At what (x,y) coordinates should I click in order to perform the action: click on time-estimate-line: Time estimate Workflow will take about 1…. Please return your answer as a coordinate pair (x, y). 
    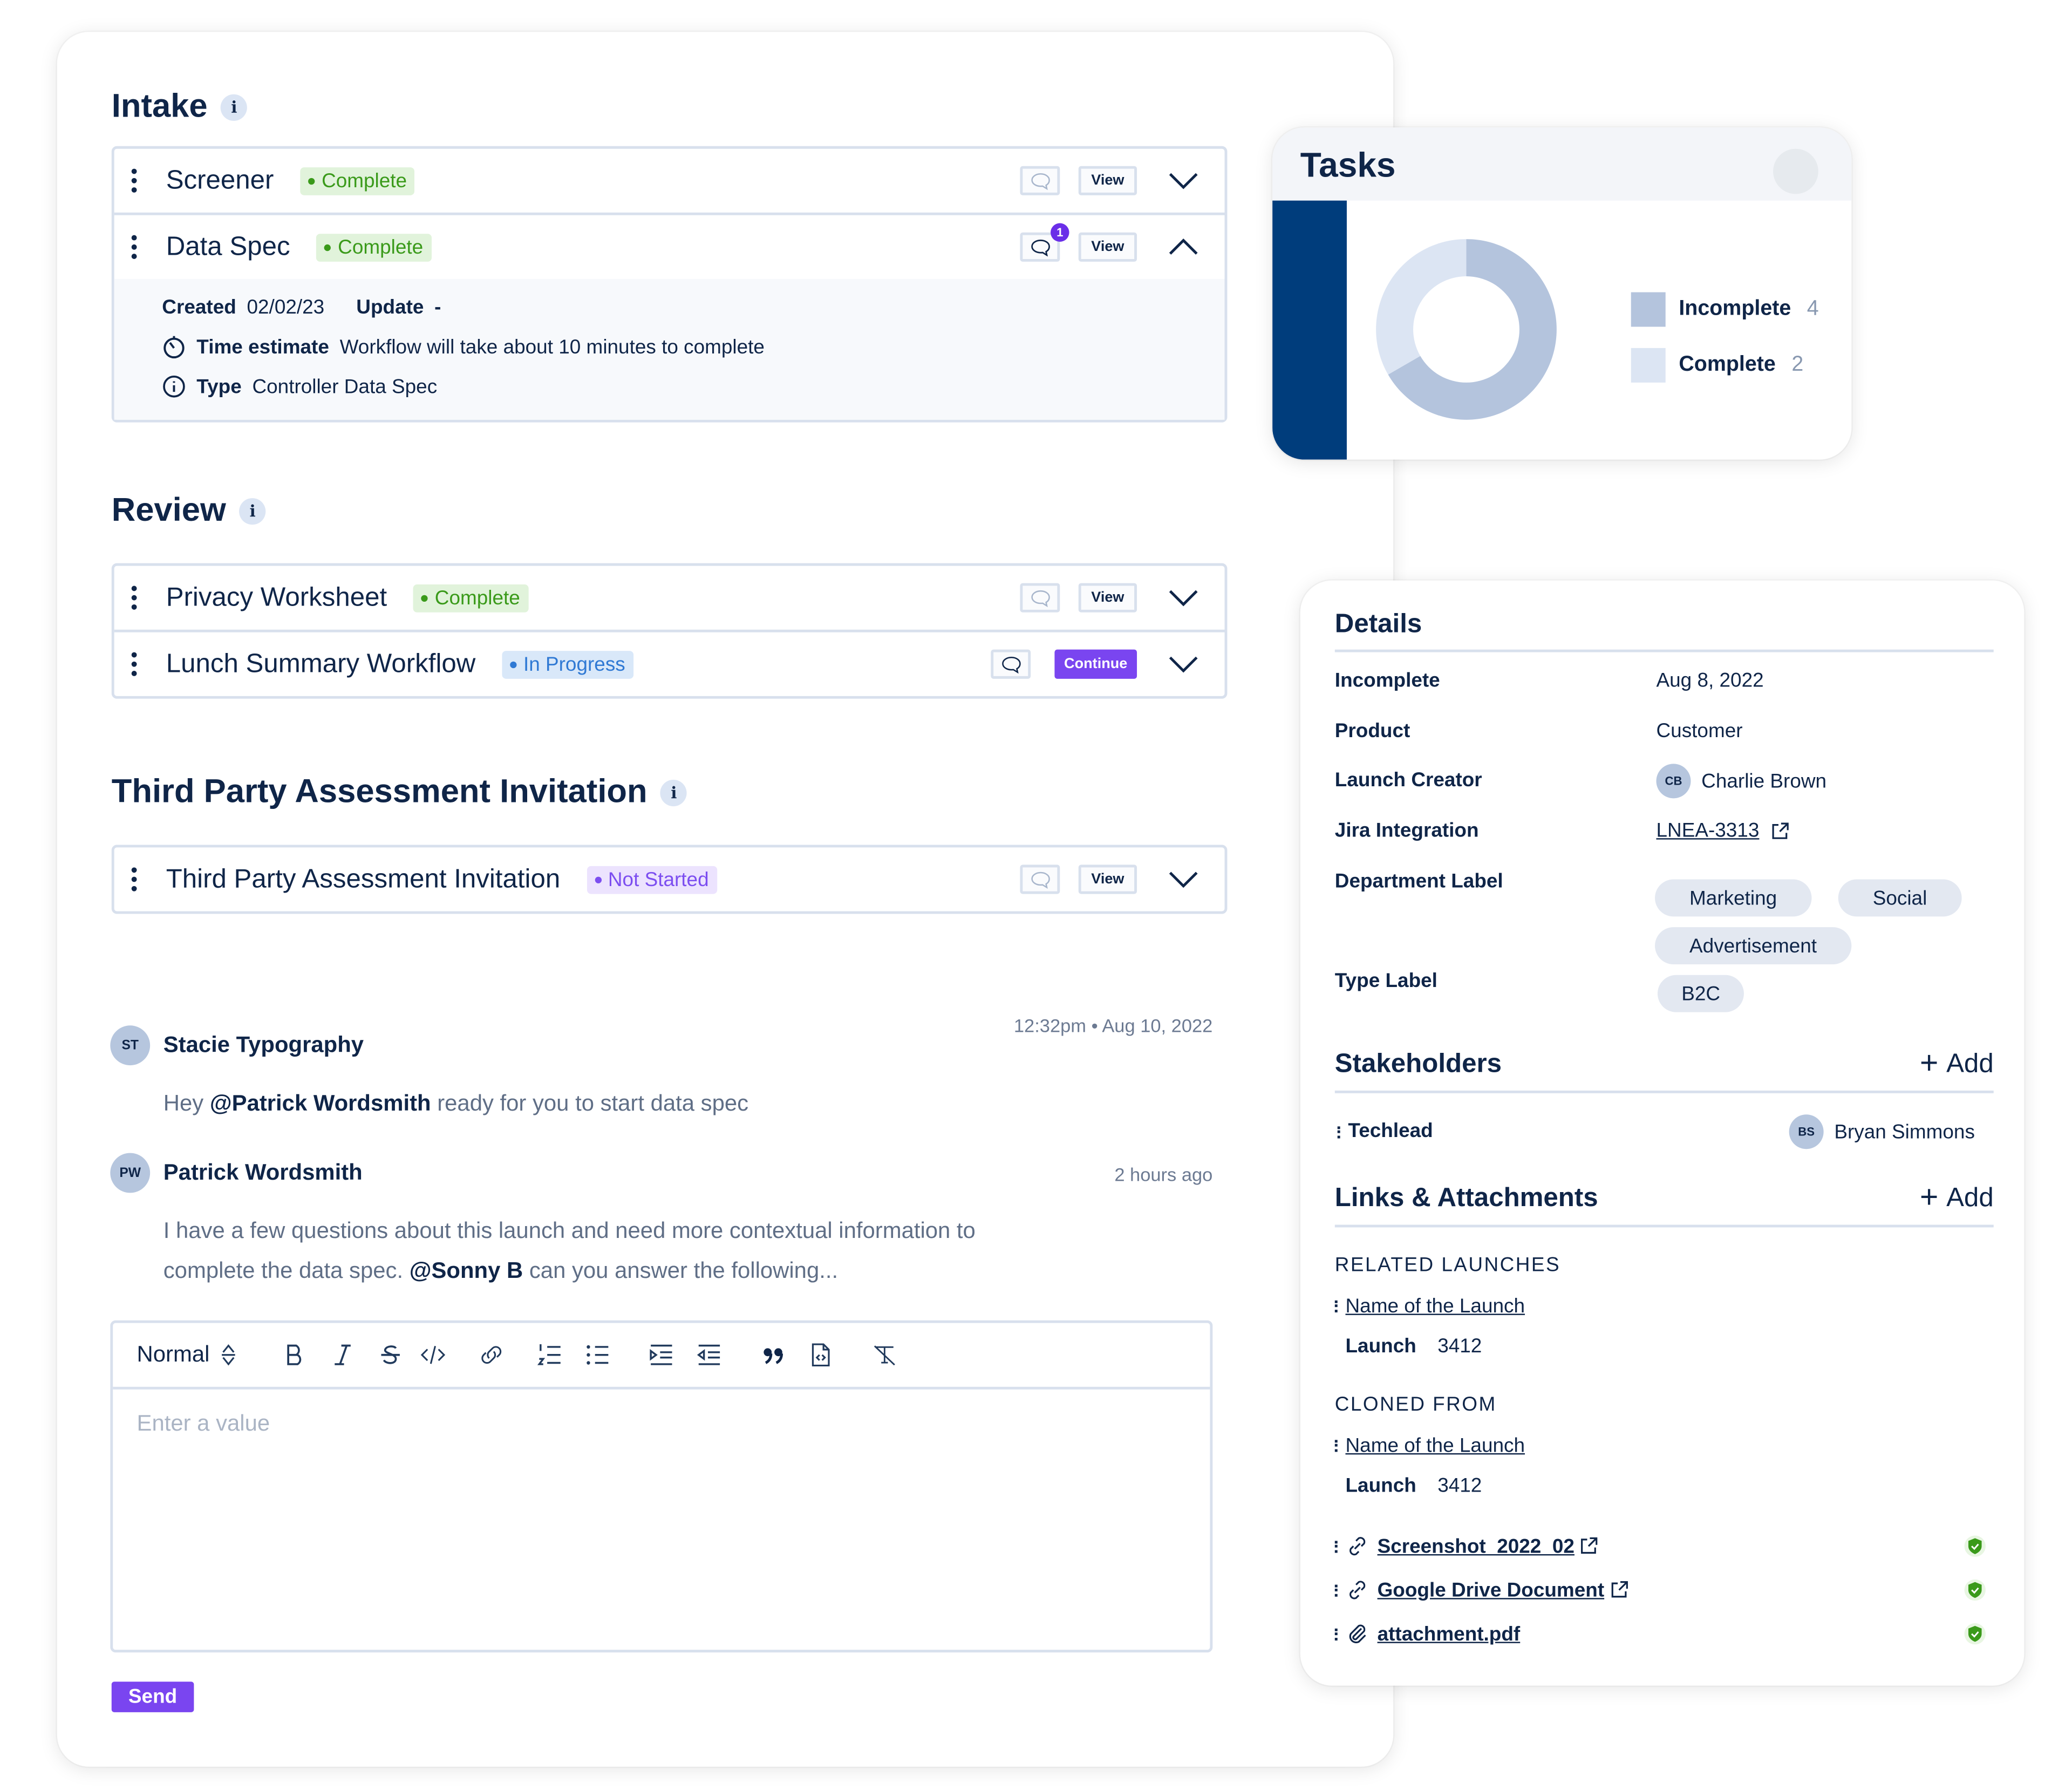
    Looking at the image, I should click on (693, 347).